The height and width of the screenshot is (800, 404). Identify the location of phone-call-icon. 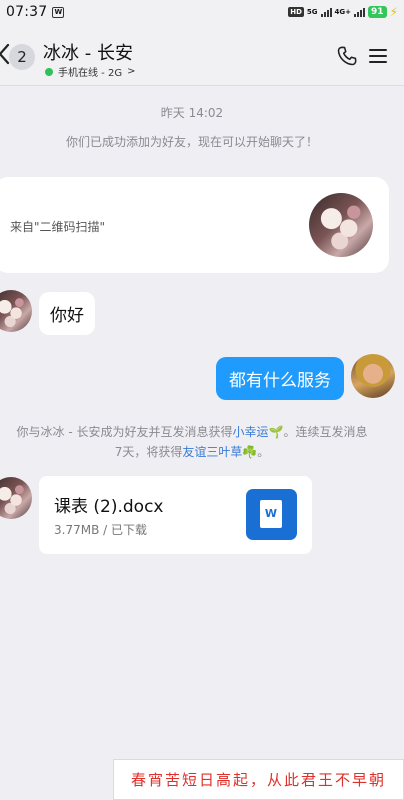
(347, 56).